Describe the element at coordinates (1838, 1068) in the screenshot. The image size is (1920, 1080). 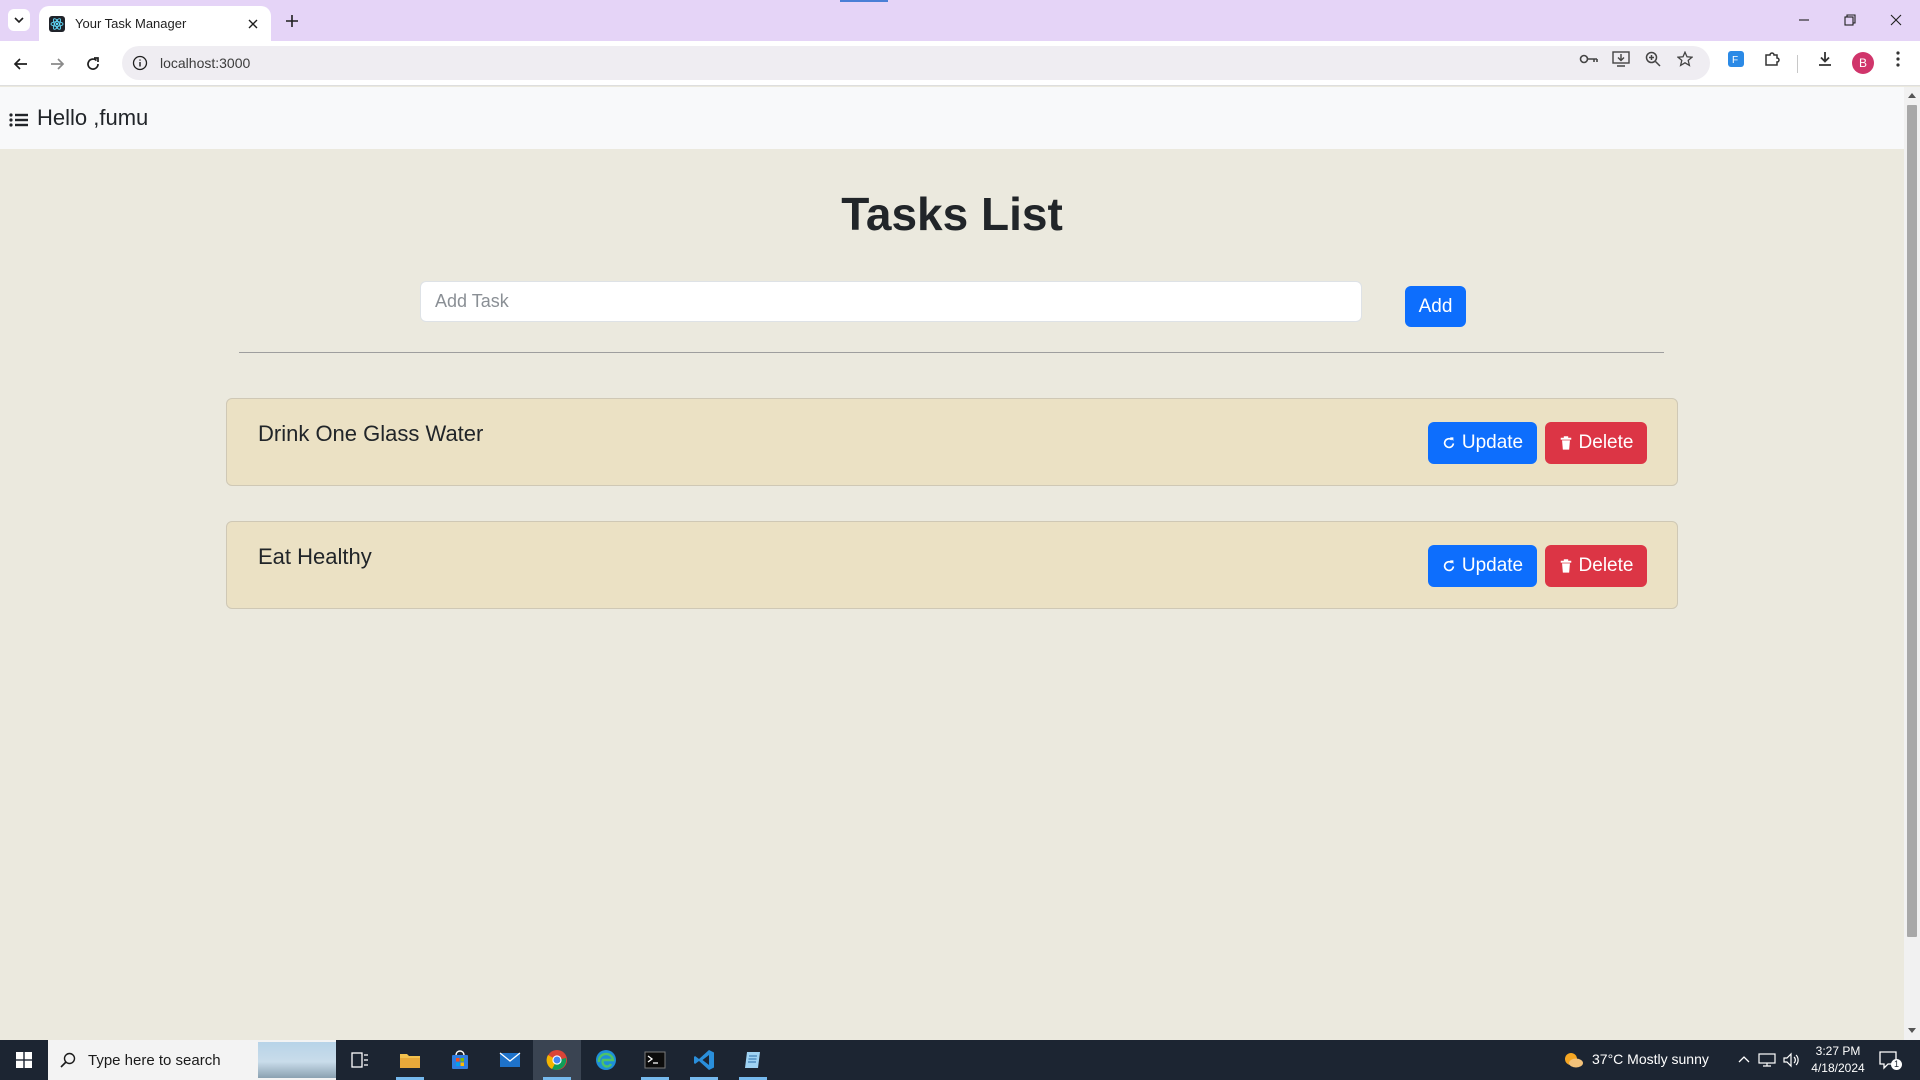
I see `clock-date: 4/18/2024` at that location.